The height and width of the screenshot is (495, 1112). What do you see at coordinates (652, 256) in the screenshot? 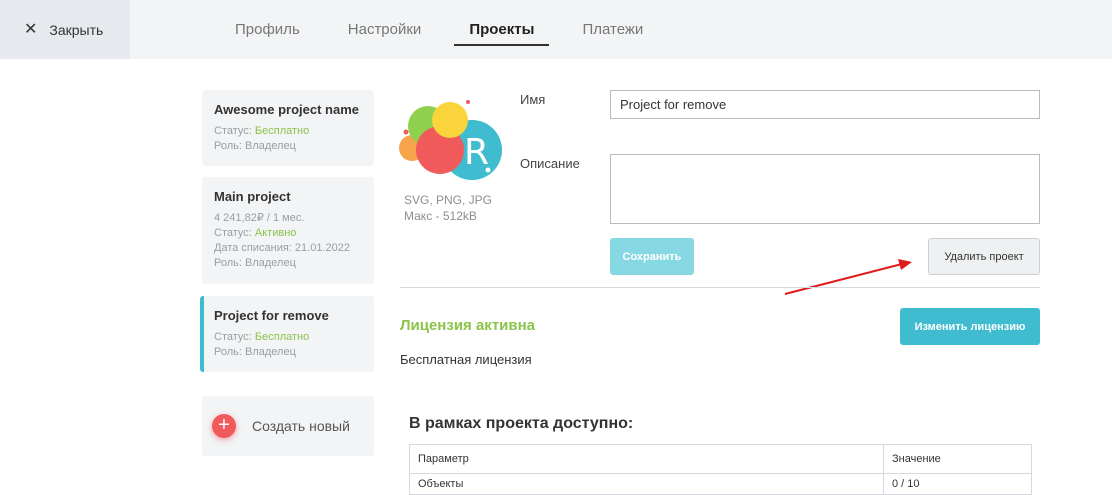
I see `save-button: Сохранить` at bounding box center [652, 256].